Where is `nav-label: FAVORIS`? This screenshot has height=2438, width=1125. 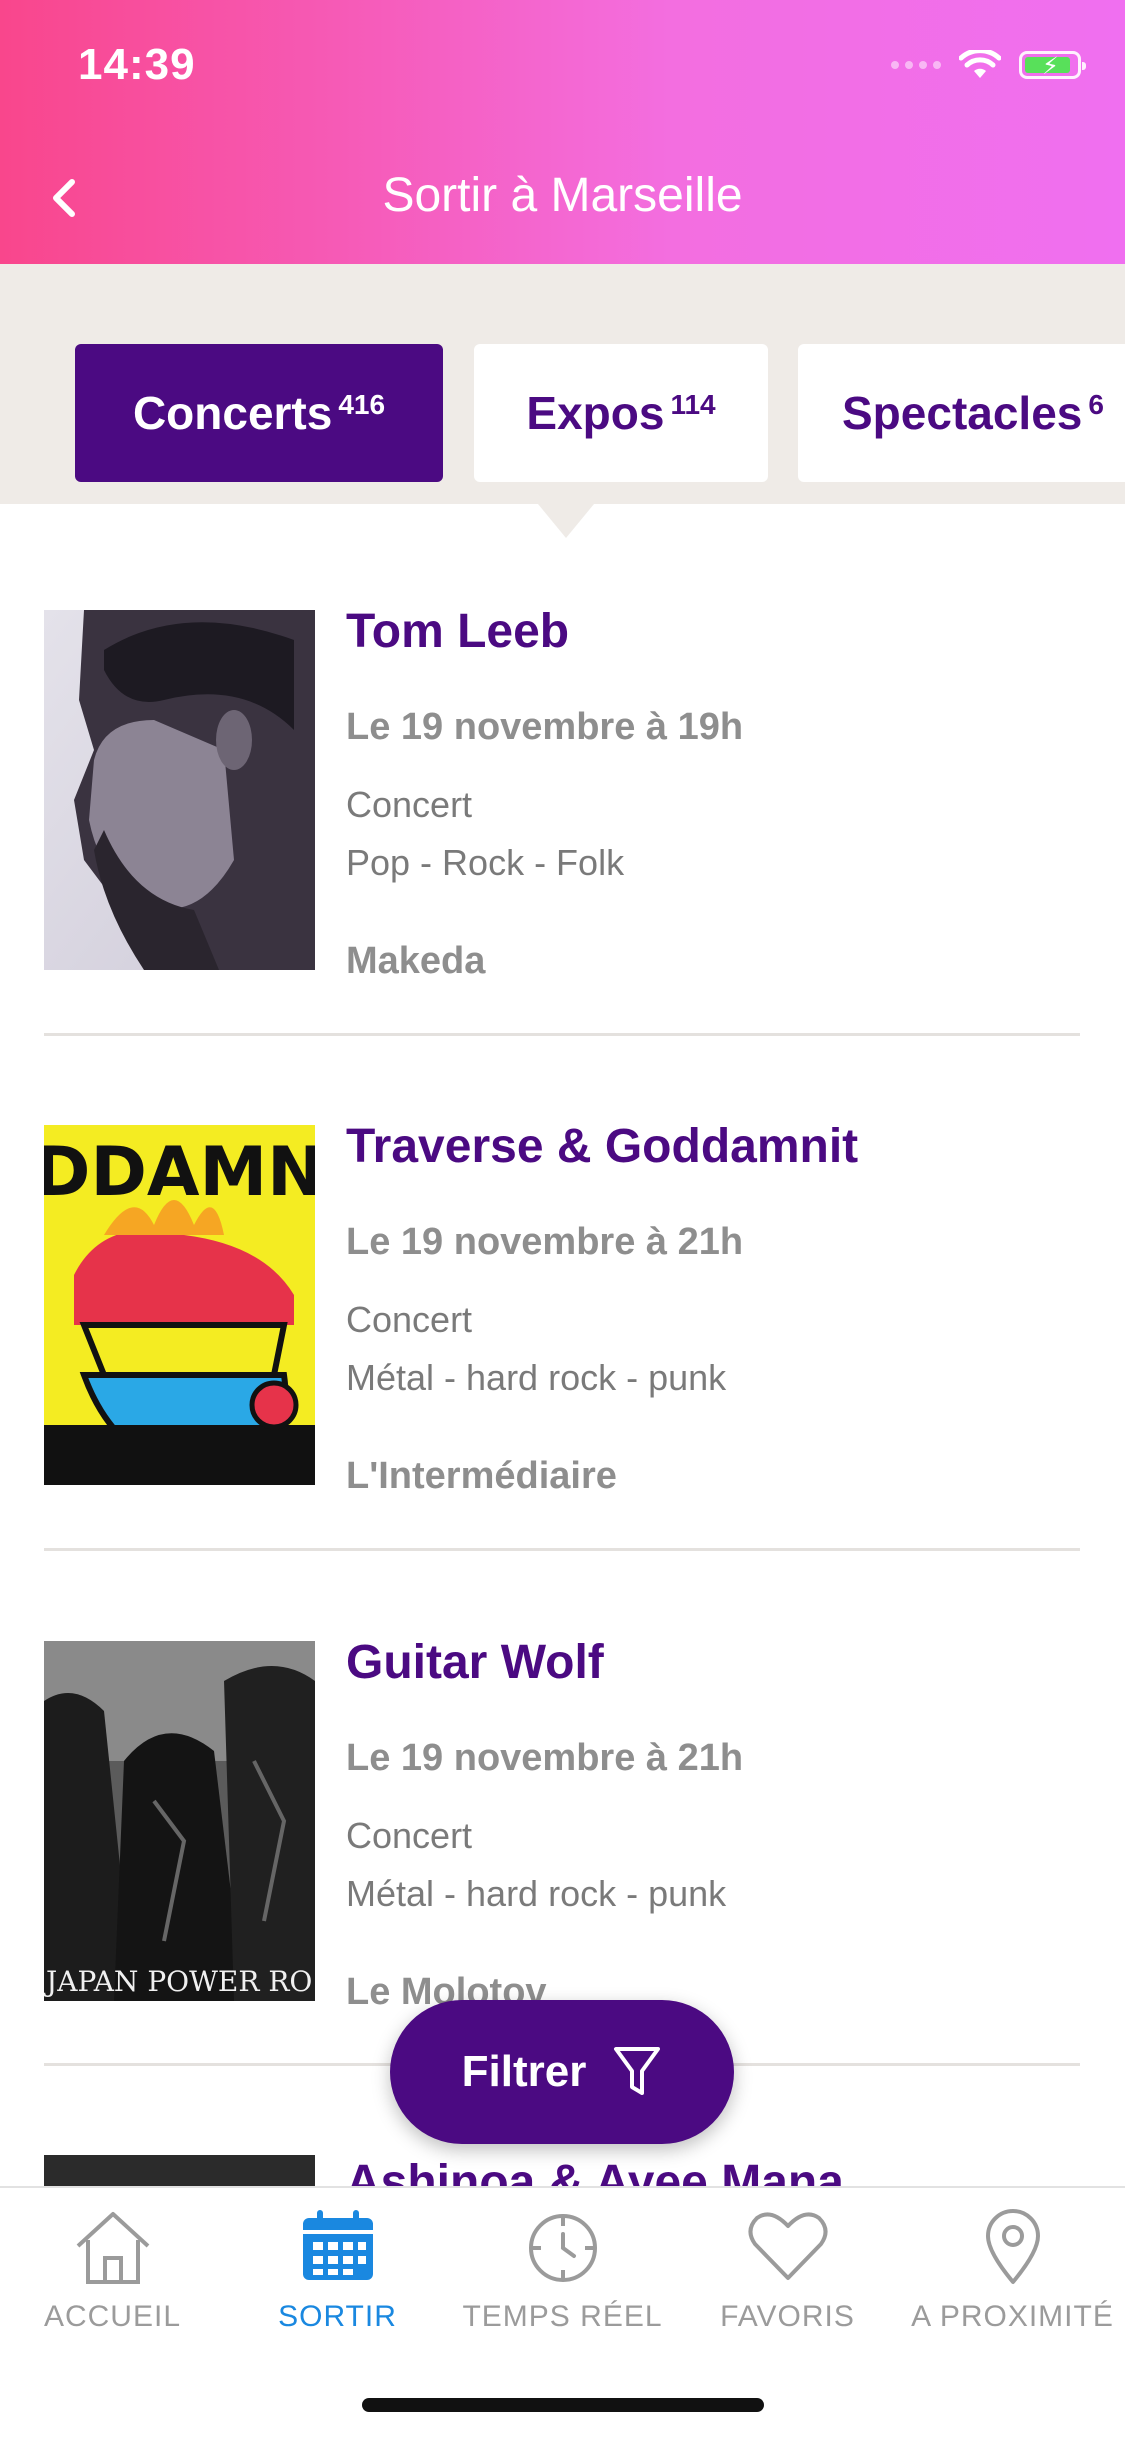
nav-label: FAVORIS is located at coordinates (787, 2316).